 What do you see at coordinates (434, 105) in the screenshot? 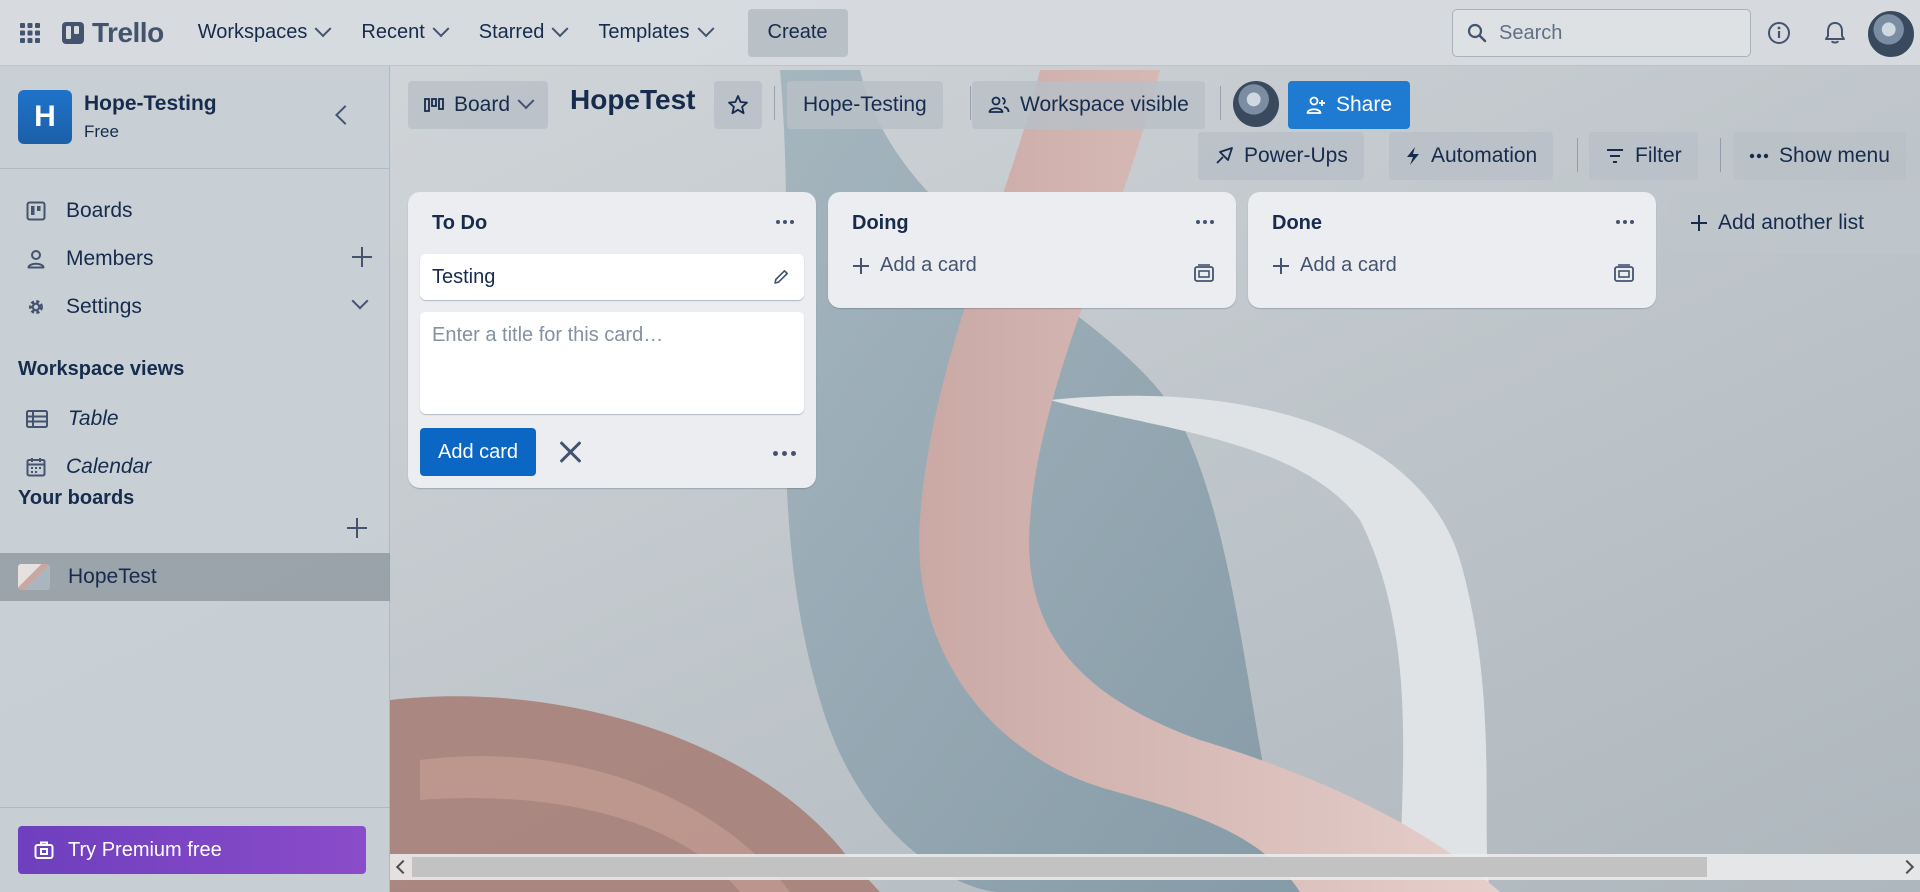
I see `board-view-icon` at bounding box center [434, 105].